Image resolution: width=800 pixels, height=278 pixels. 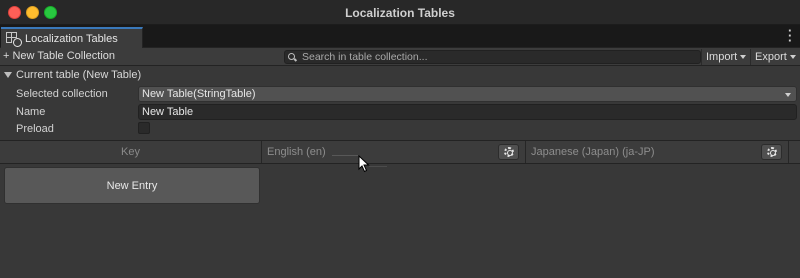 I want to click on table-name-field: New Table, so click(x=467, y=112).